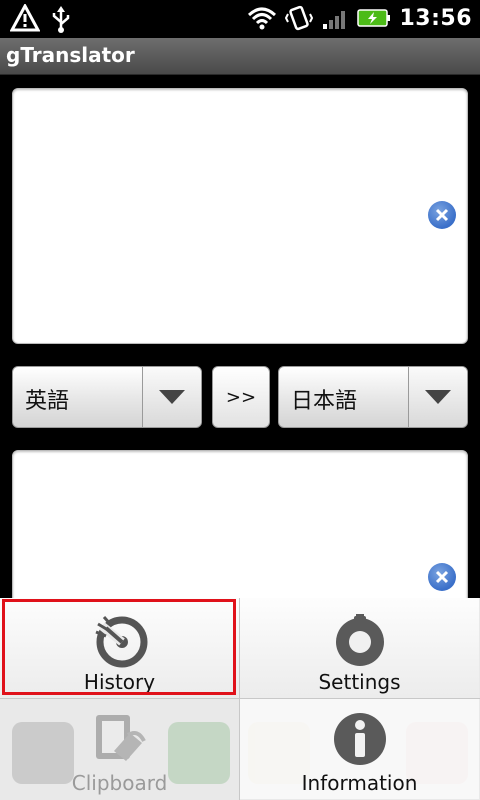  What do you see at coordinates (374, 18) in the screenshot?
I see `battery-charging-icon` at bounding box center [374, 18].